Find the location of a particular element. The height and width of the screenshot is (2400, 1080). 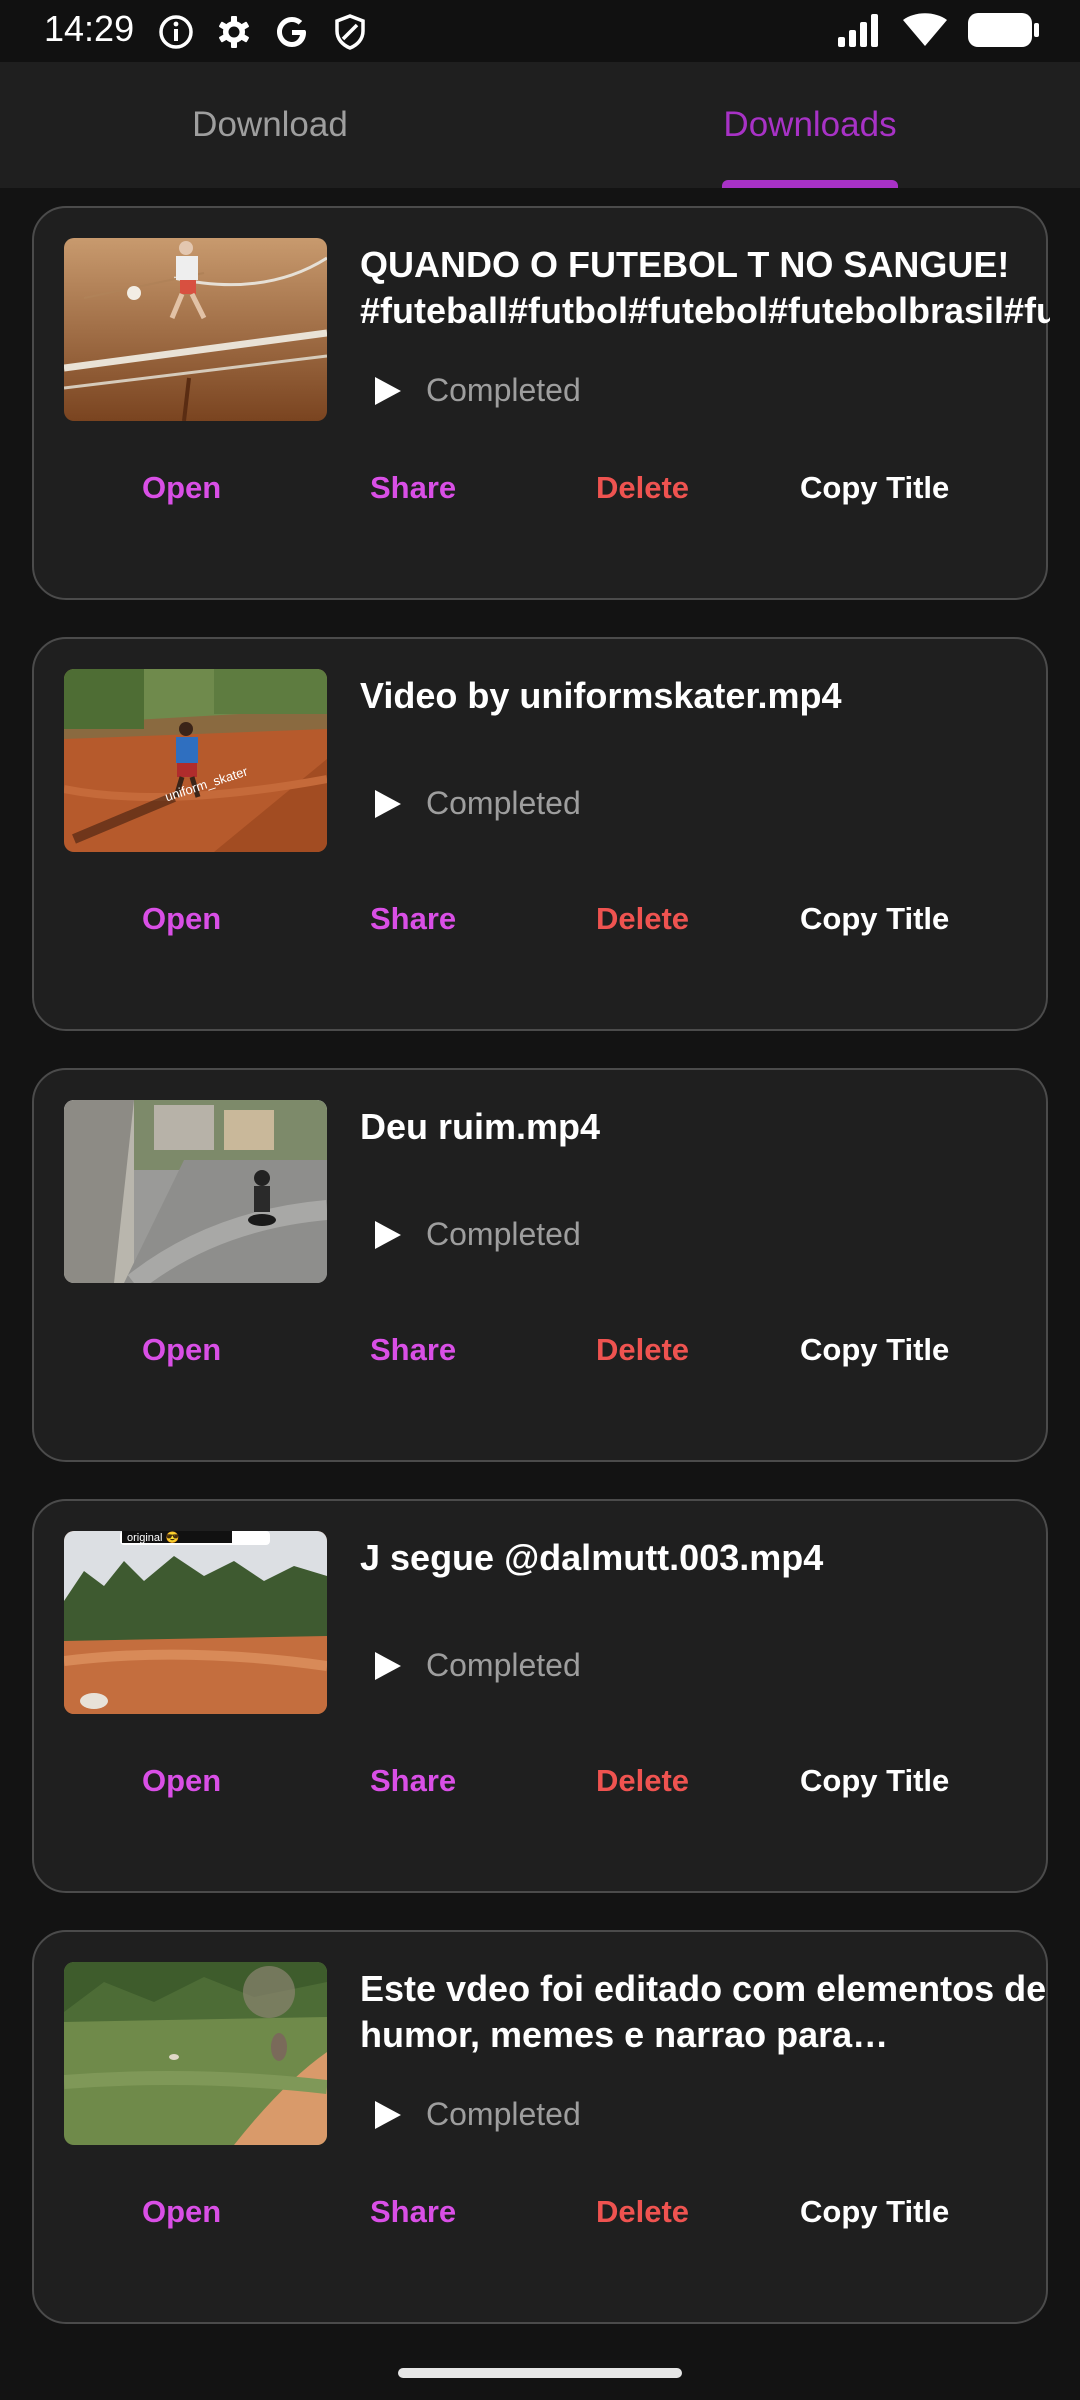

gear-icon is located at coordinates (234, 32).